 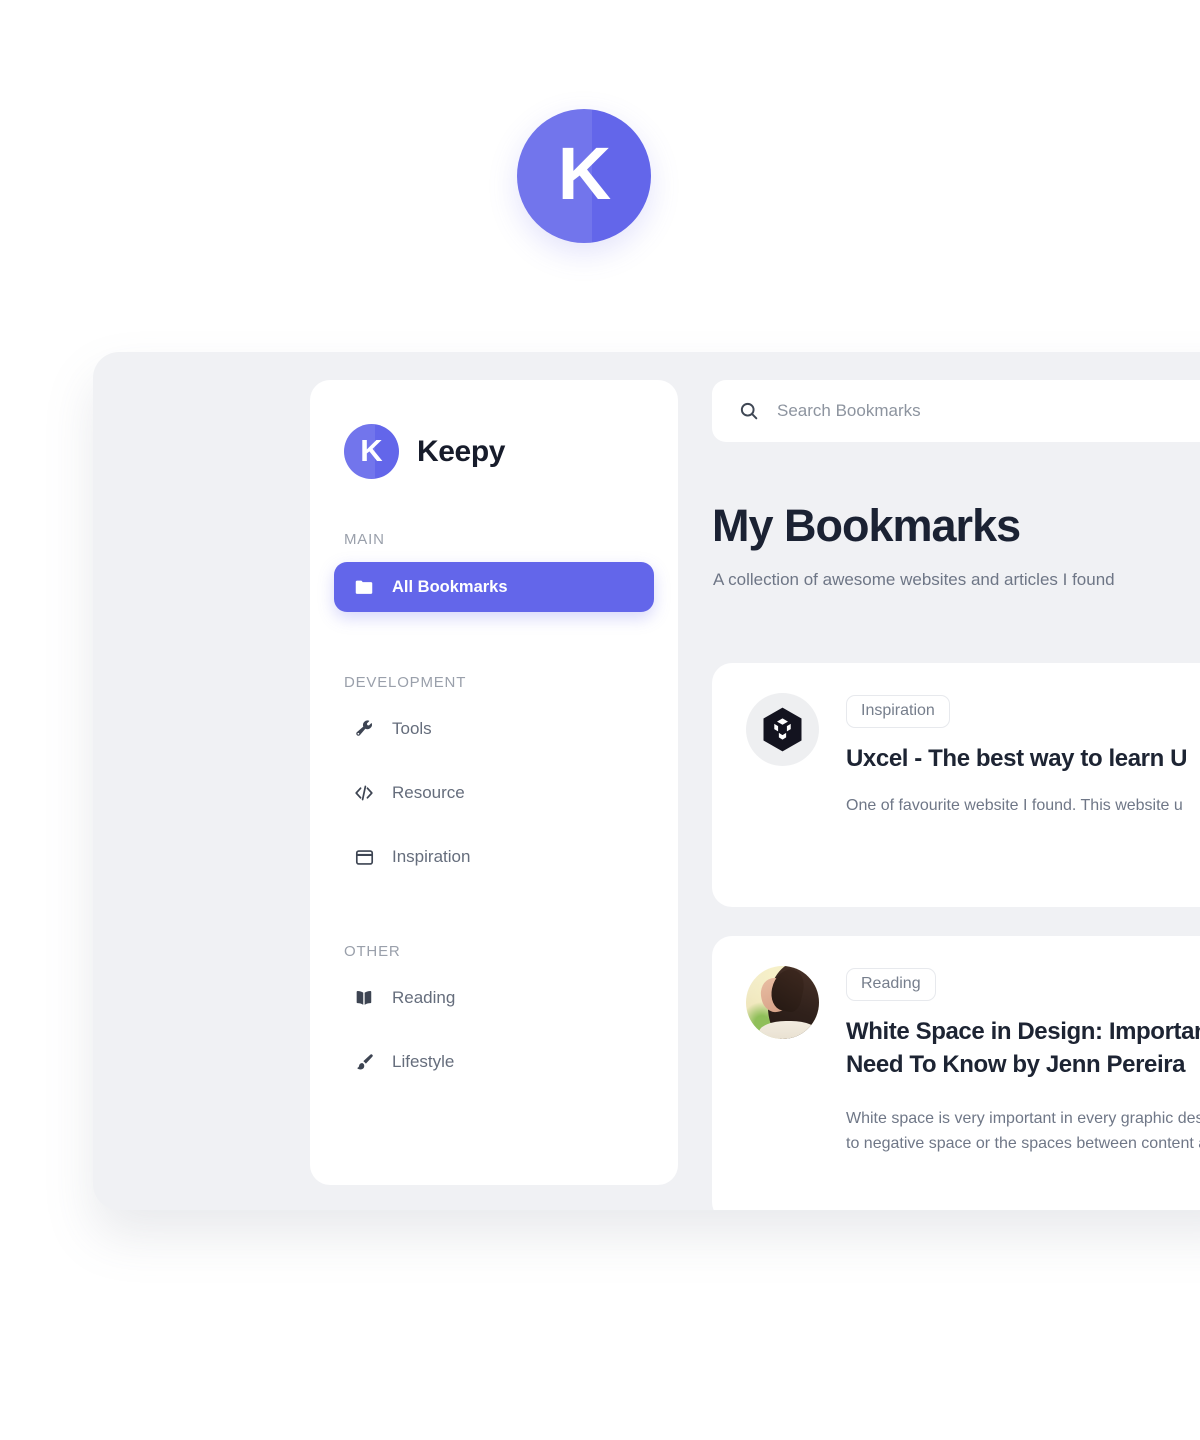 I want to click on brand-logo-icon: K, so click(x=371, y=451).